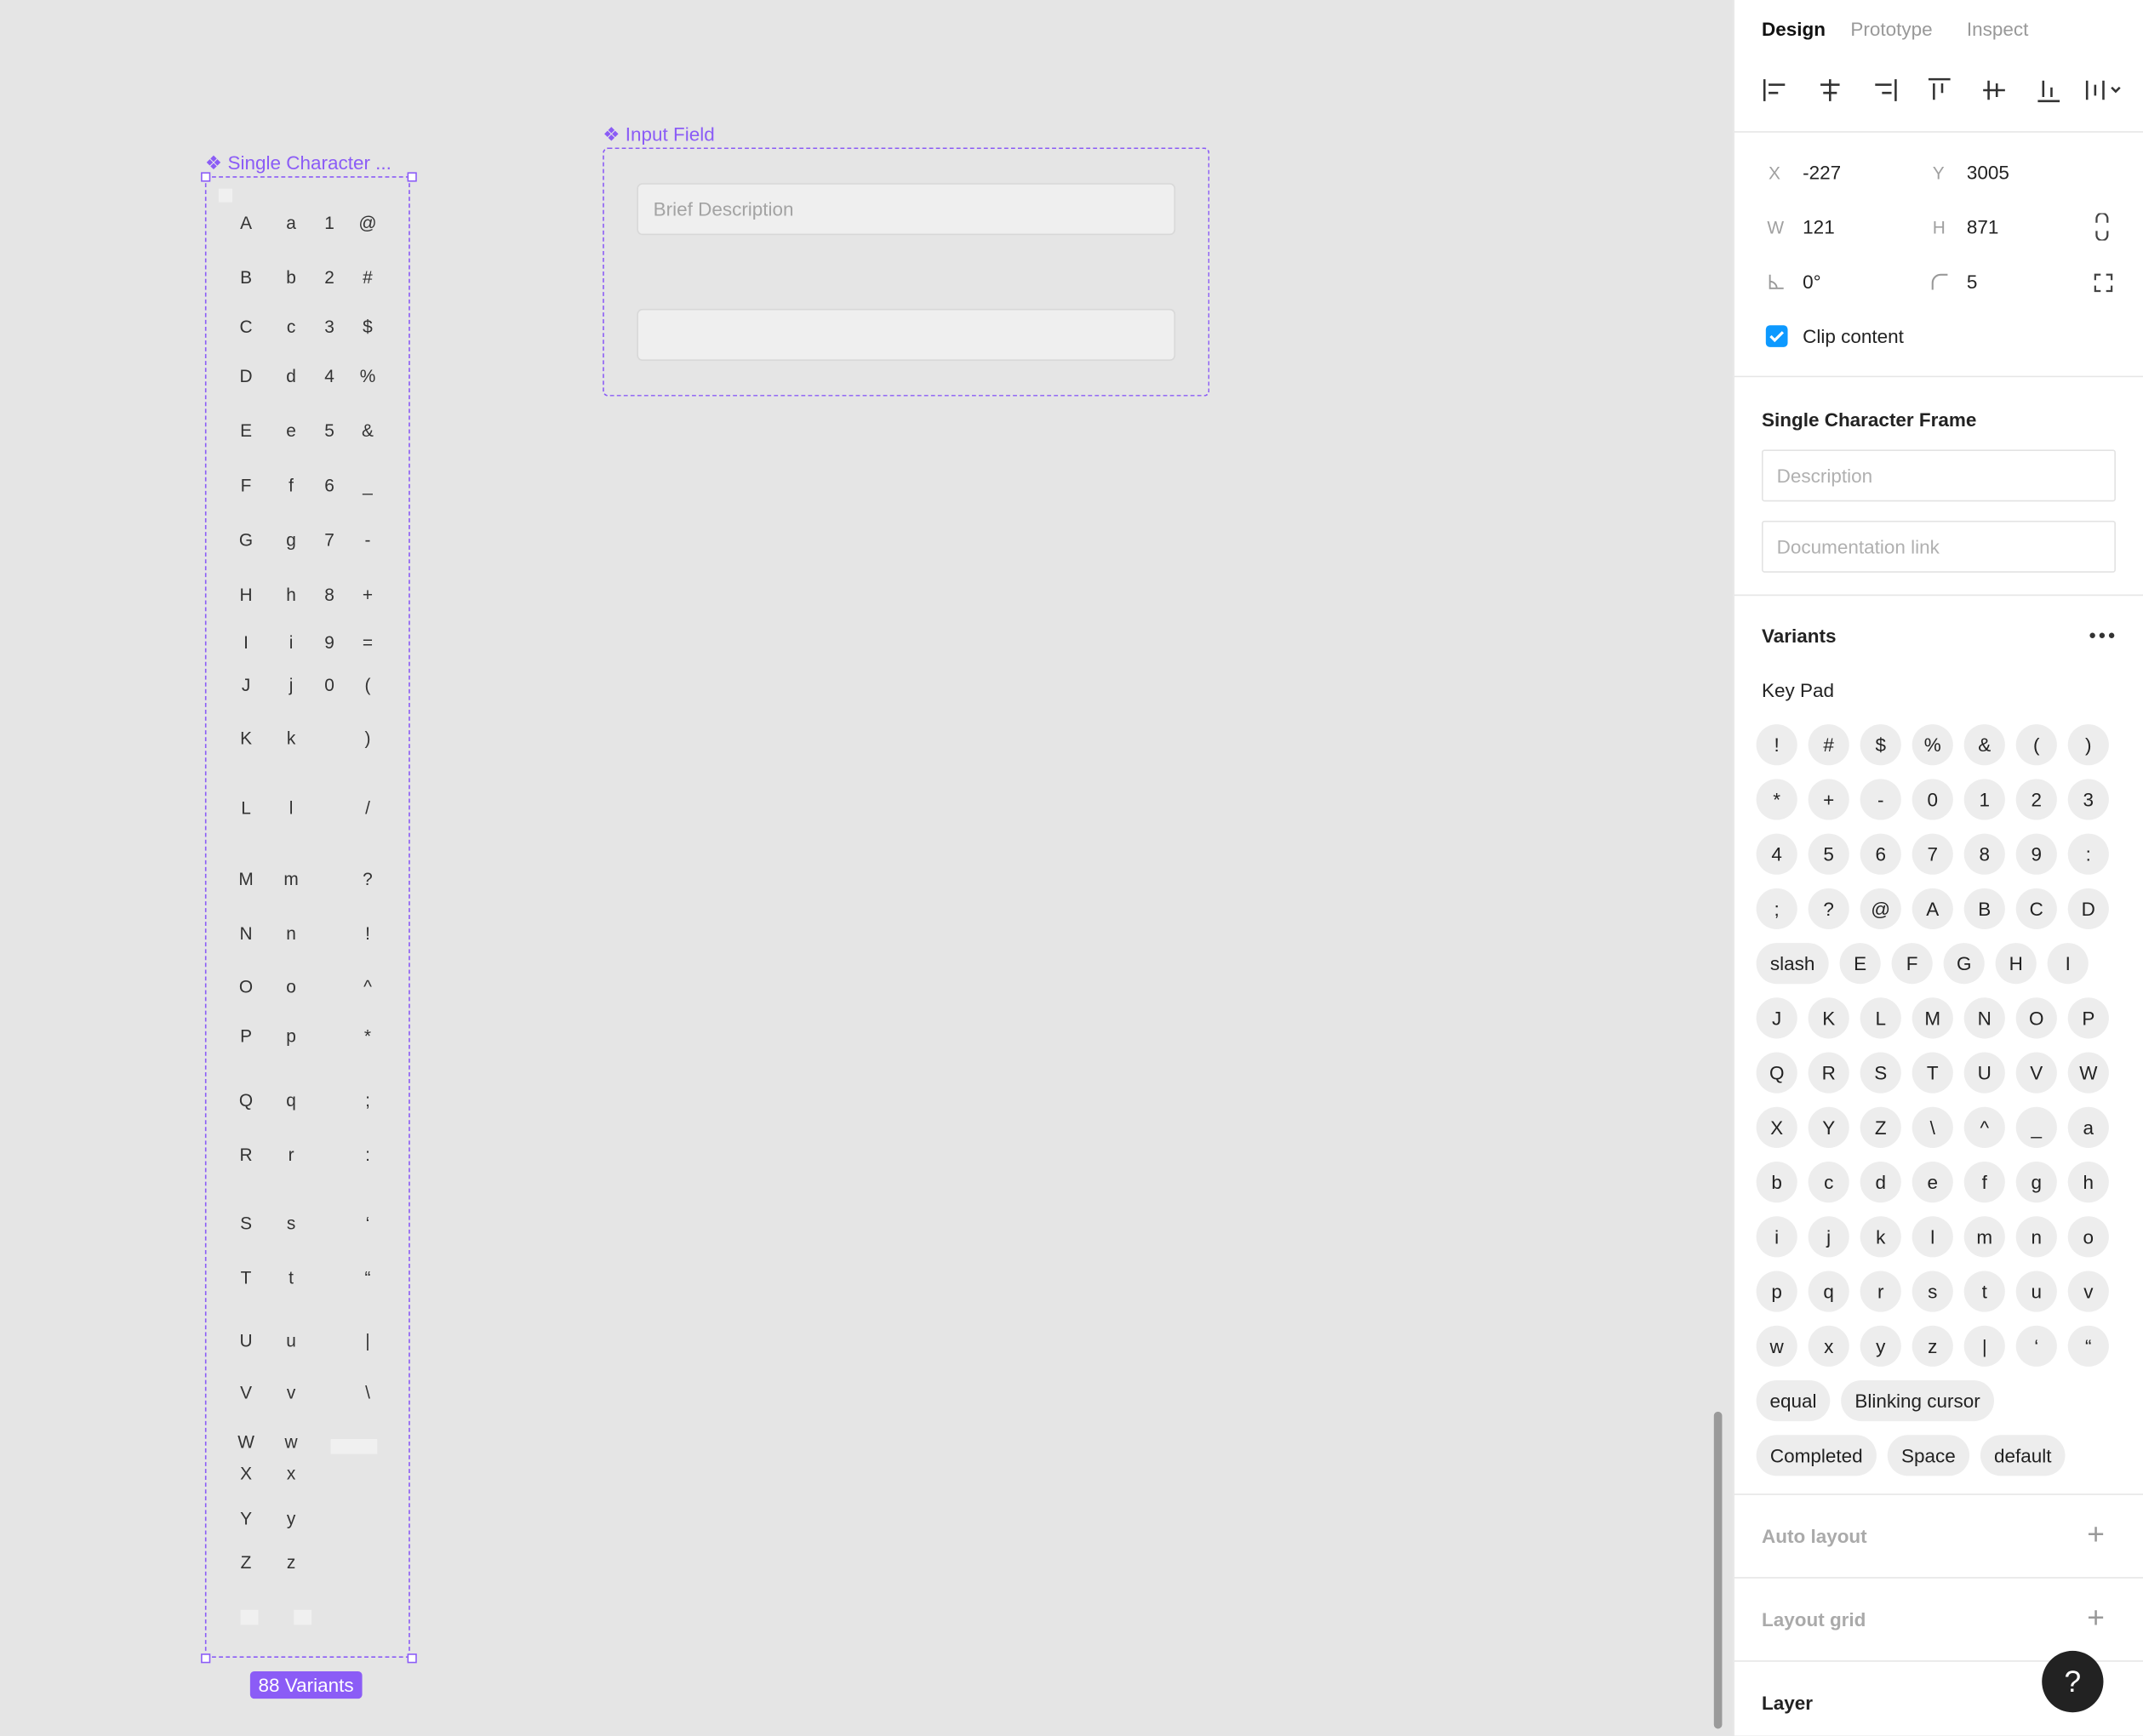 The image size is (2143, 1736). What do you see at coordinates (1880, 1291) in the screenshot?
I see `variant-value-chip: r` at bounding box center [1880, 1291].